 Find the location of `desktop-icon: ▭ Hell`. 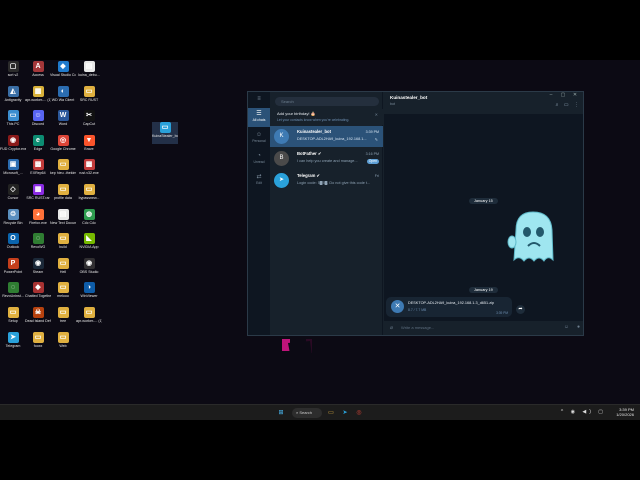

desktop-icon: ▭ Hell is located at coordinates (63, 268).